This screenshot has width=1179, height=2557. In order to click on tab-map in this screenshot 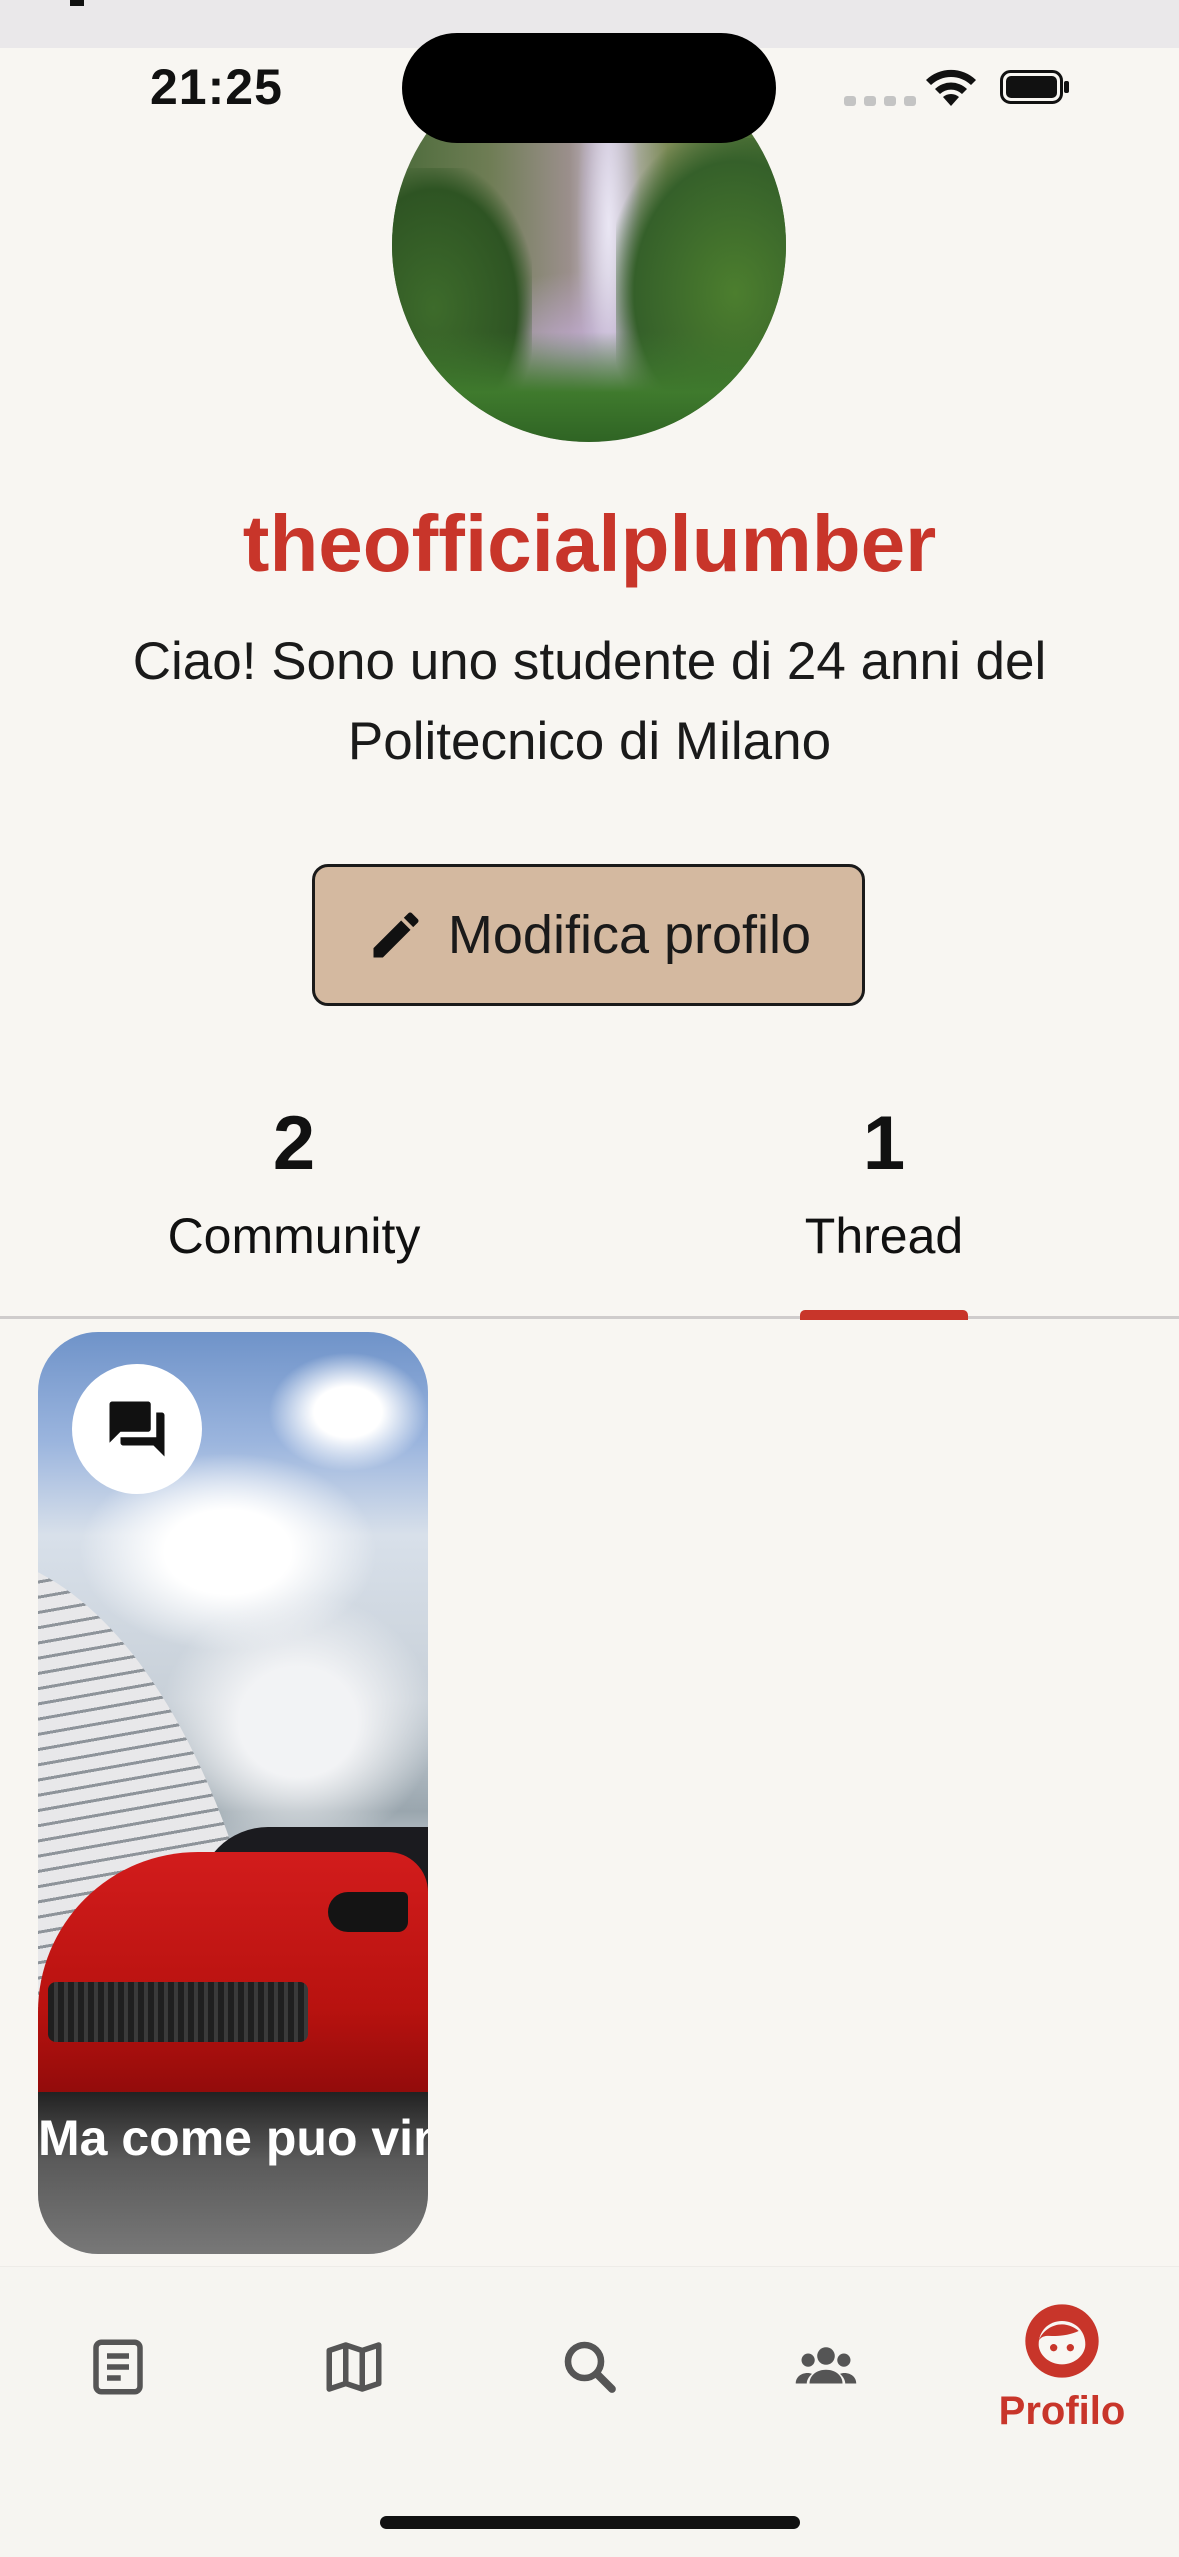, I will do `click(354, 2367)`.